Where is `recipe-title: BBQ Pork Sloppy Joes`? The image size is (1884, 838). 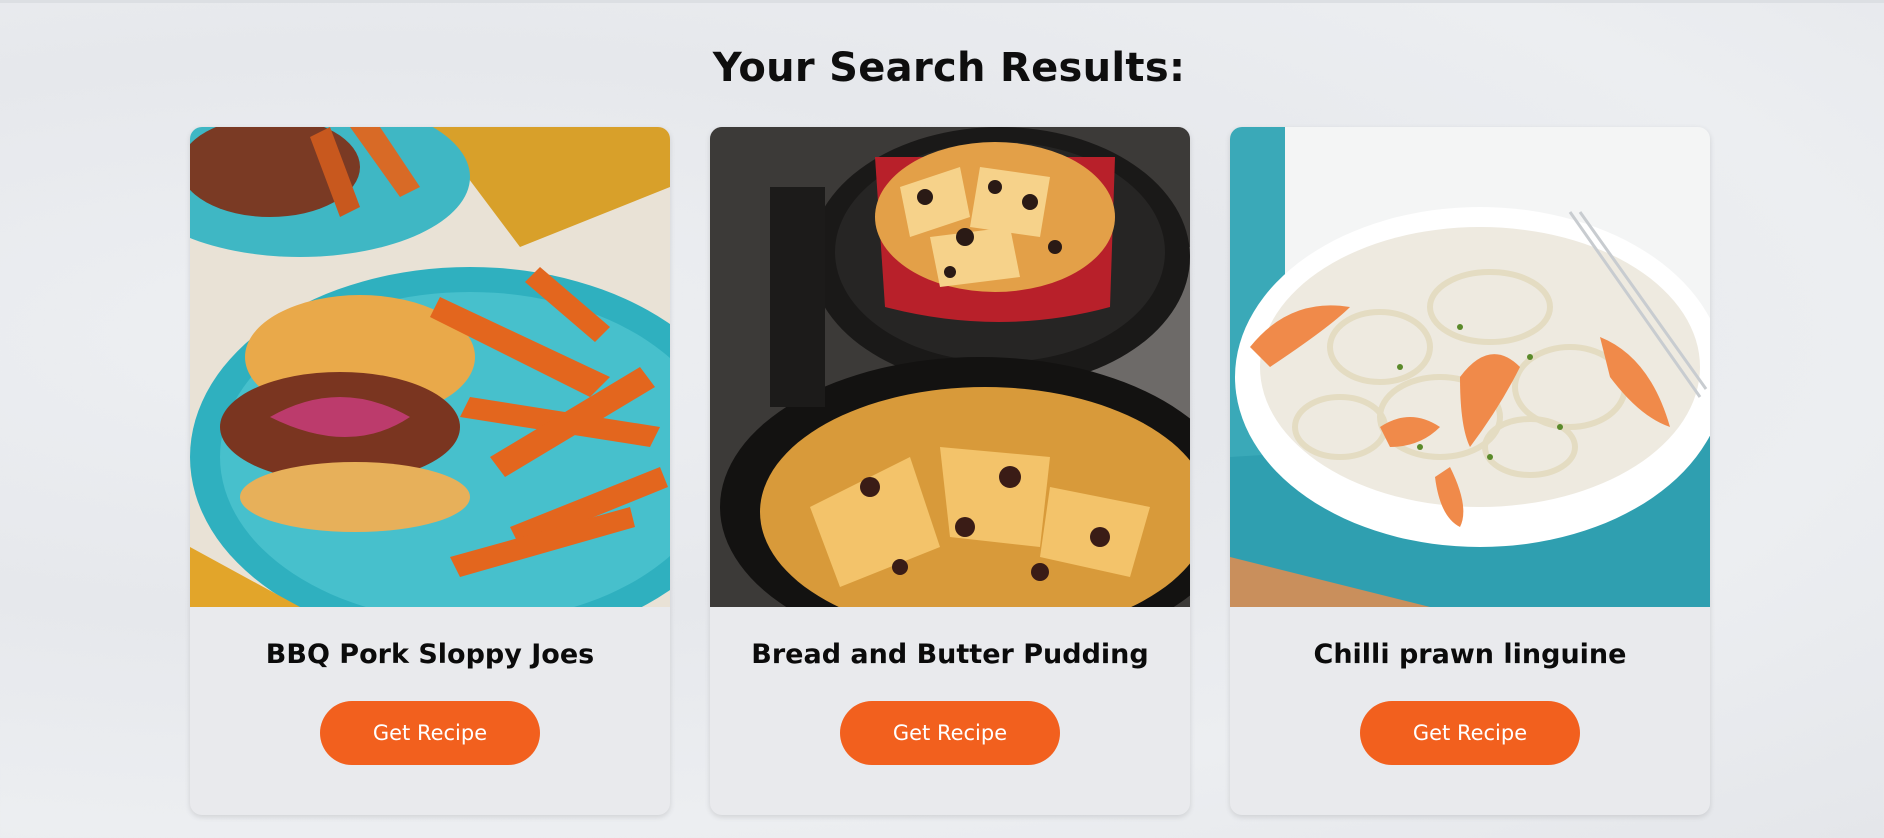
recipe-title: BBQ Pork Sloppy Joes is located at coordinates (430, 654).